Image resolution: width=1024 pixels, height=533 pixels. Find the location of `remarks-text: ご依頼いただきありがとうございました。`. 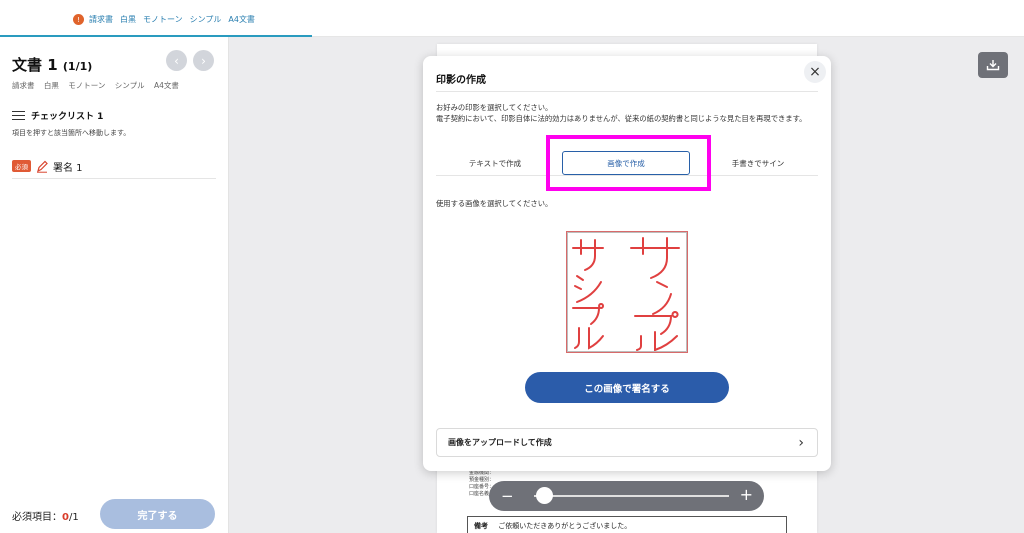

remarks-text: ご依頼いただきありがとうございました。 is located at coordinates (565, 526).